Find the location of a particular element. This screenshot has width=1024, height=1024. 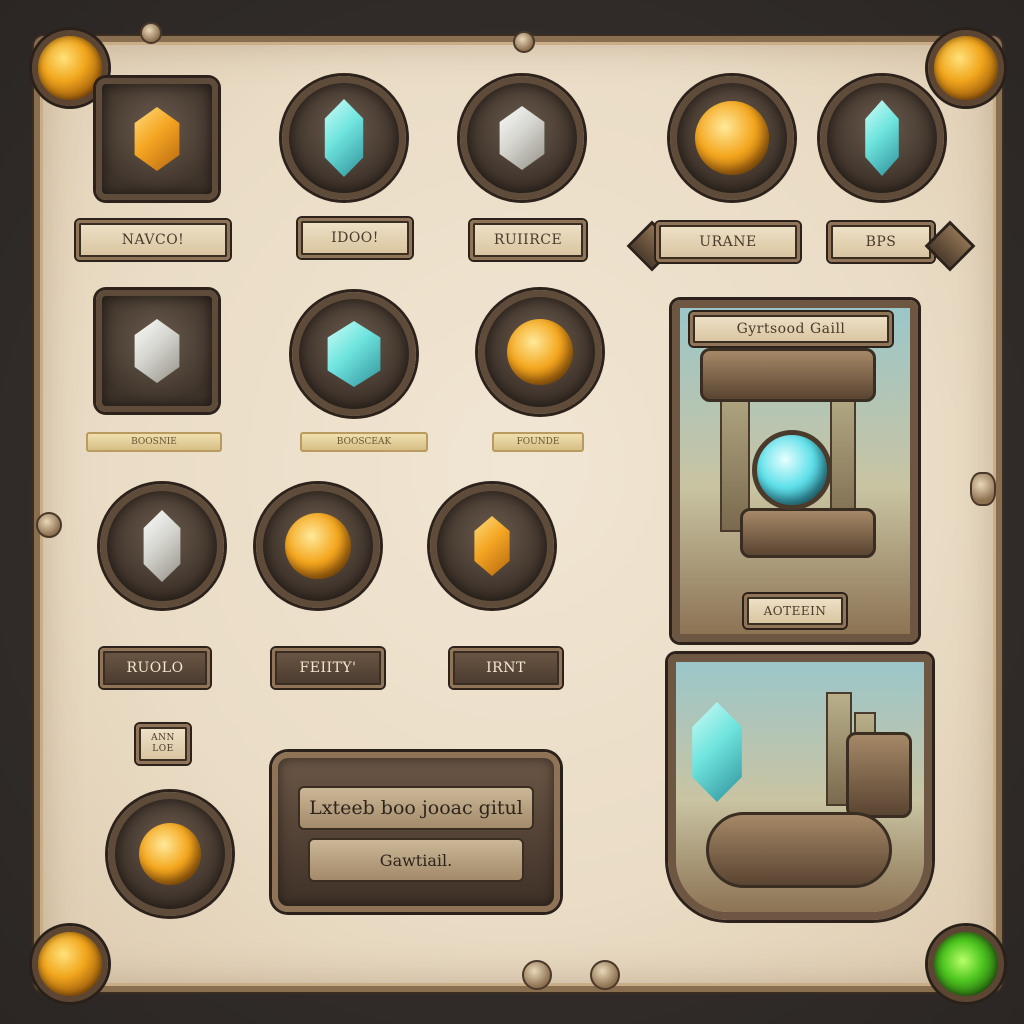

banner-line-1: Lxteeb boo jooac gitul is located at coordinates (416, 808).